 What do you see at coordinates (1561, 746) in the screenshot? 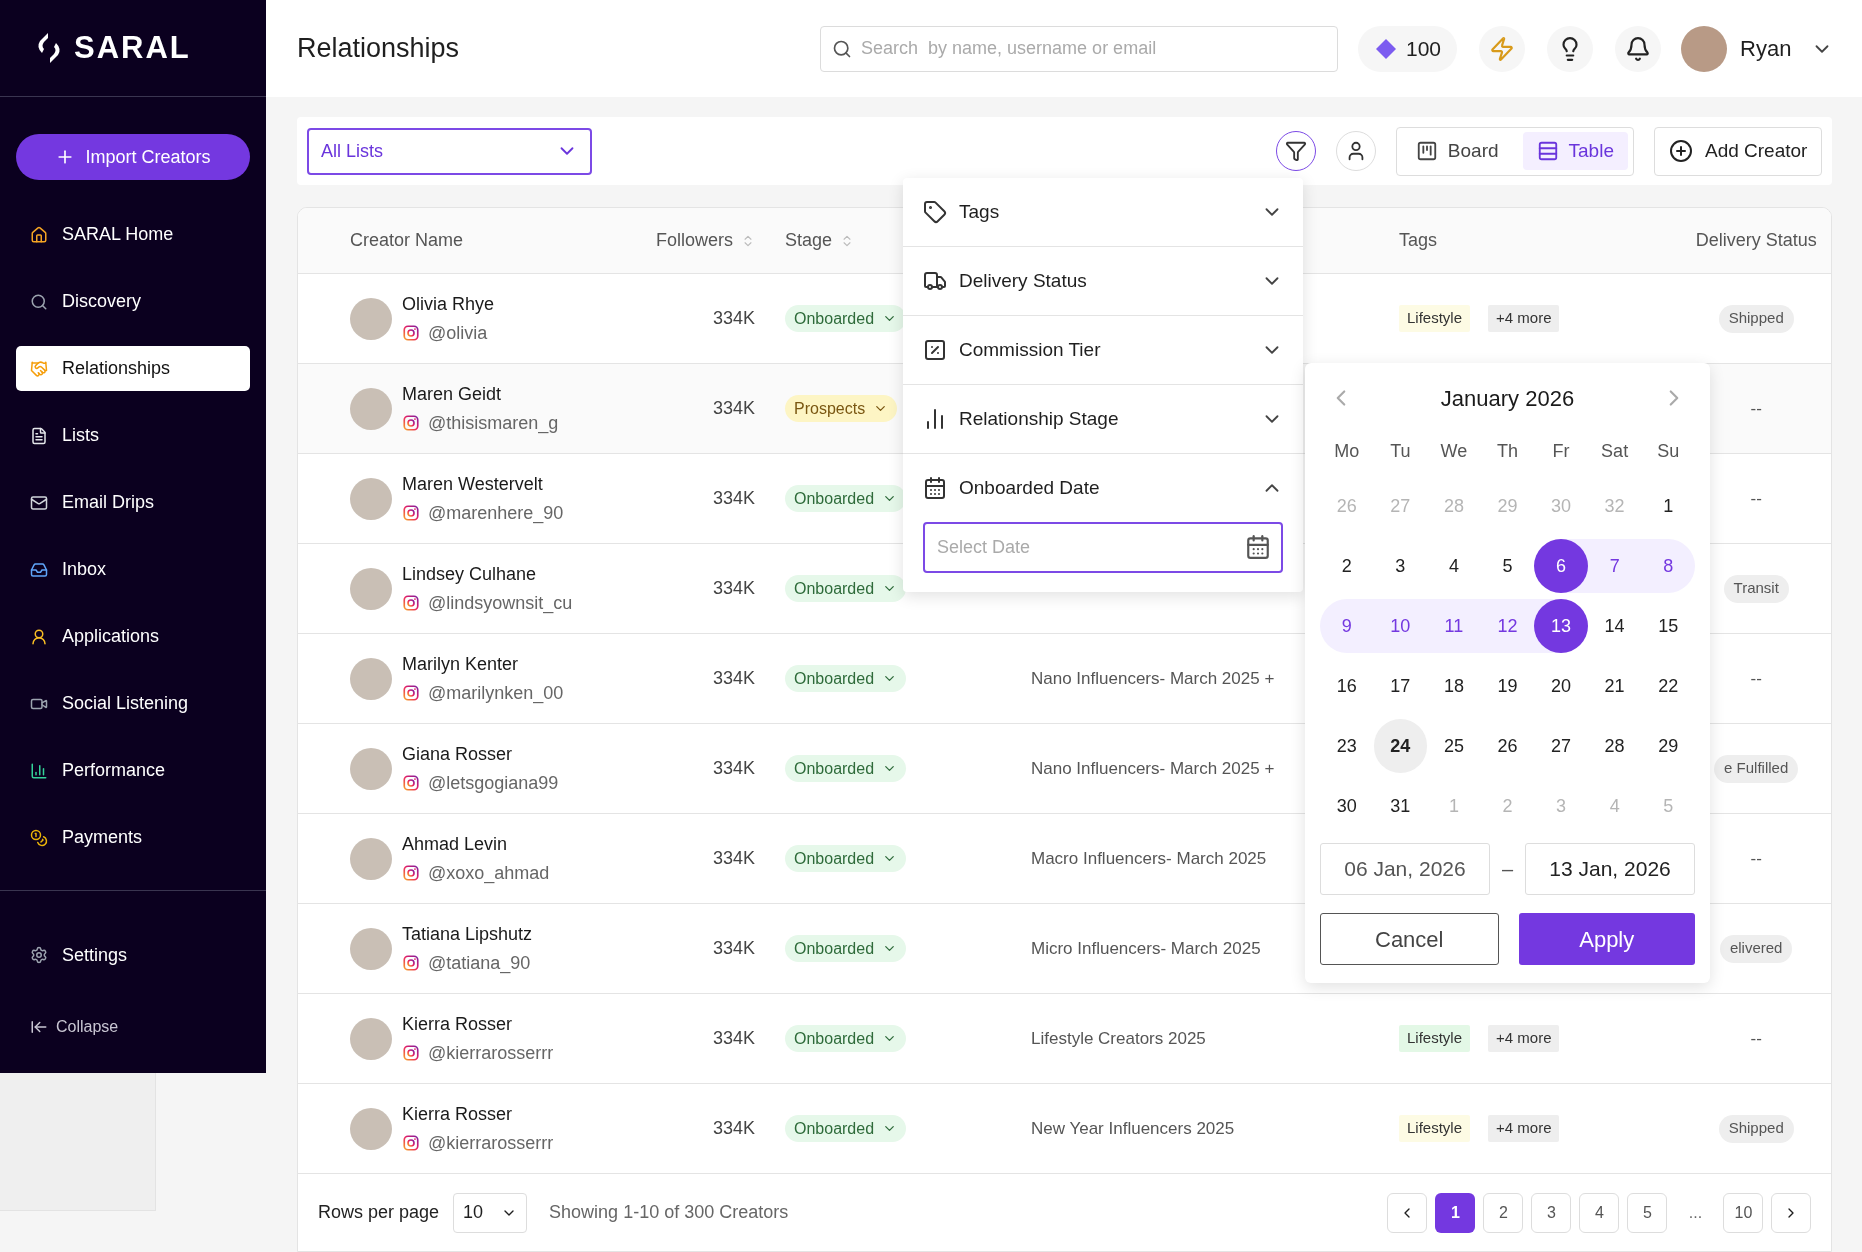
I see `calendar-day: 27` at bounding box center [1561, 746].